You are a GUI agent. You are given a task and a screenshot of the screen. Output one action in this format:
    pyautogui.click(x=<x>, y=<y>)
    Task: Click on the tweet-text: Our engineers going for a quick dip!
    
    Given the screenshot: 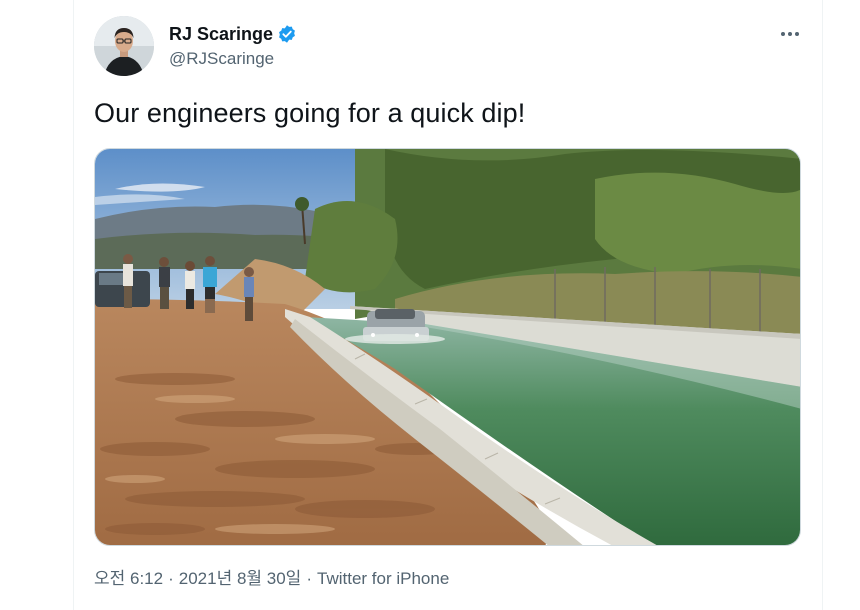 What is the action you would take?
    pyautogui.click(x=310, y=113)
    